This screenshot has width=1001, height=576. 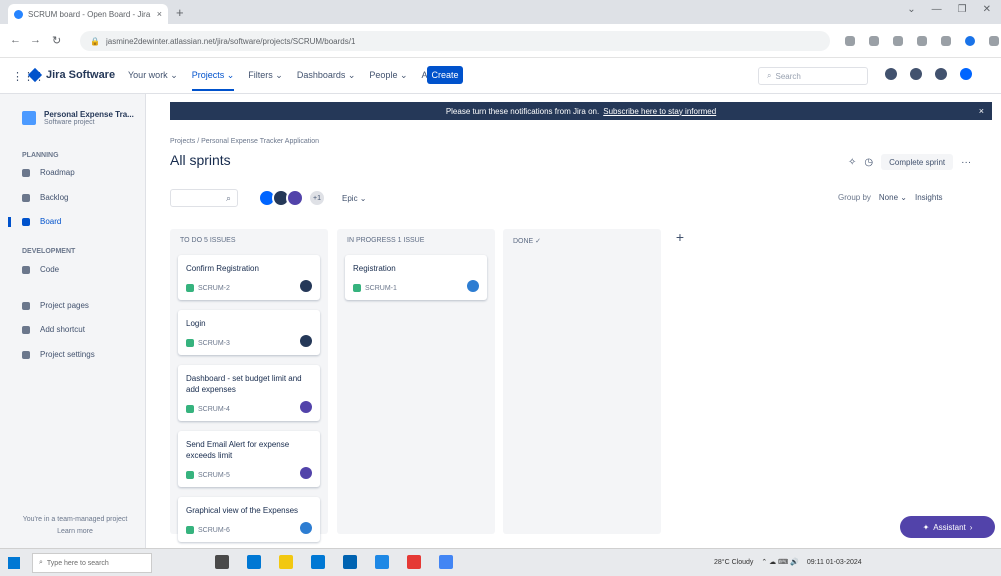 What do you see at coordinates (214, 475) in the screenshot?
I see `issue-key: SCRUM-5` at bounding box center [214, 475].